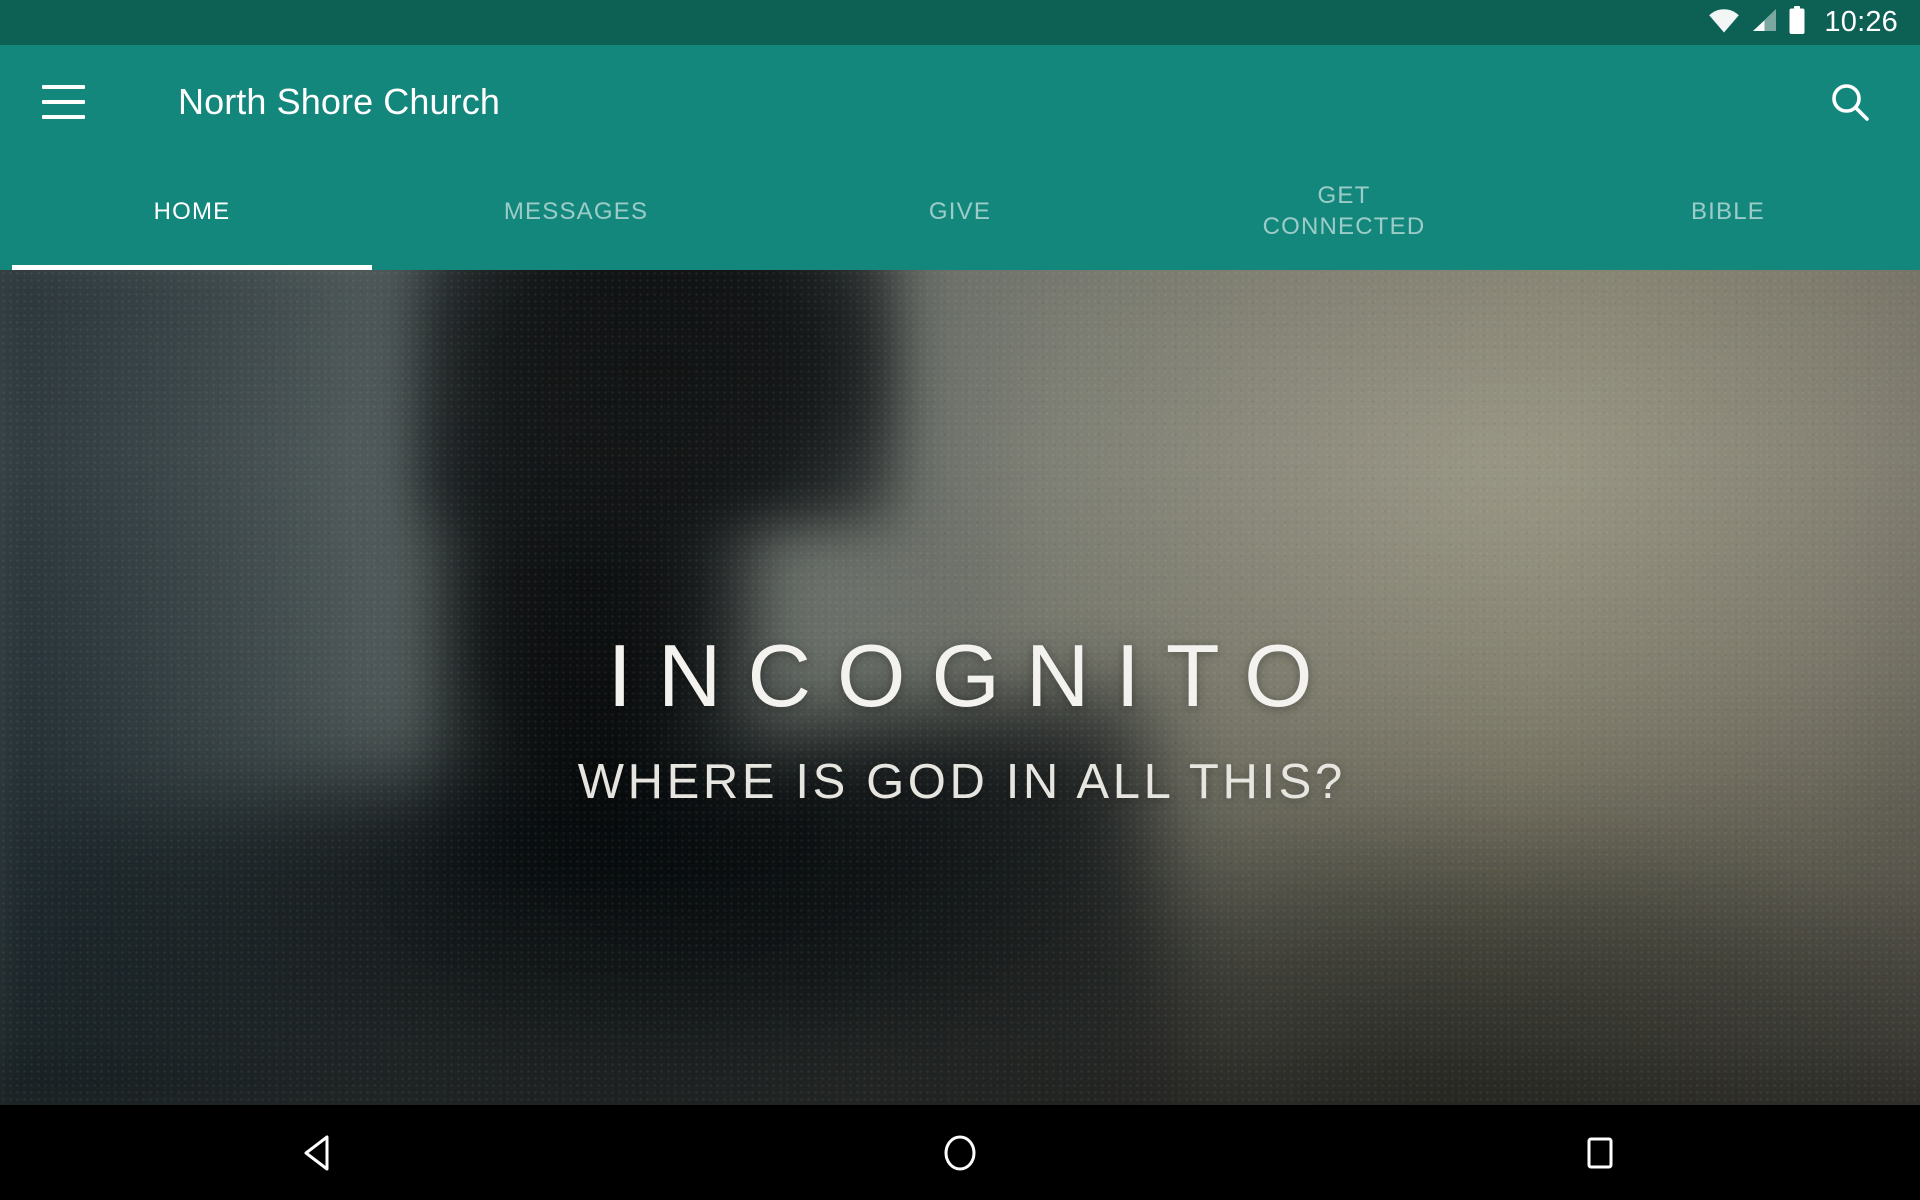  I want to click on tab-bible-label: BIBLE, so click(1728, 211).